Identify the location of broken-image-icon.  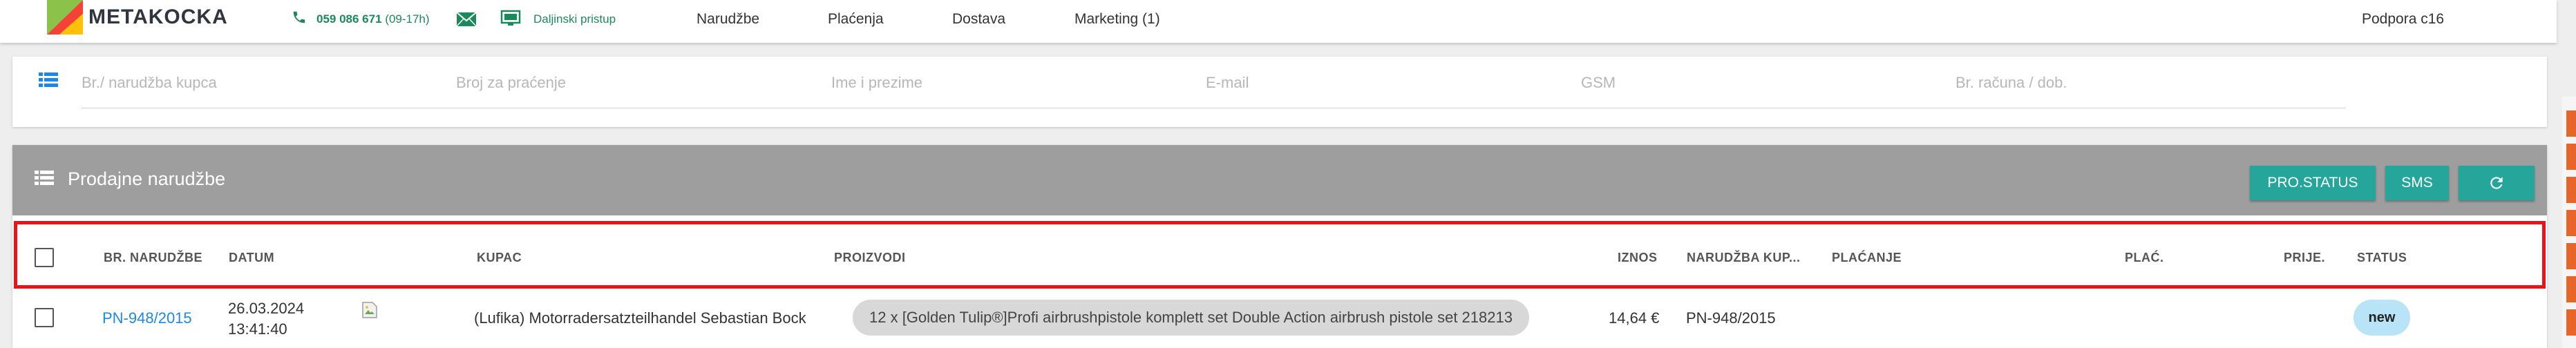
(369, 310).